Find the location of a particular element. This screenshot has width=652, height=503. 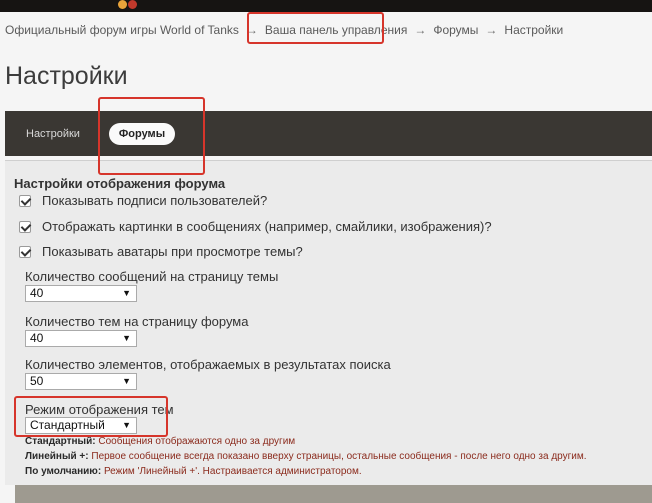

panel-footer-bar is located at coordinates (333, 494).